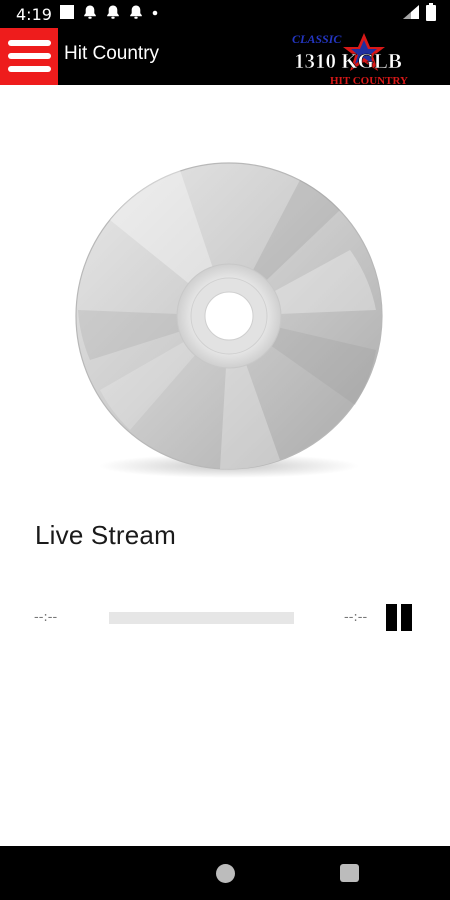 Image resolution: width=450 pixels, height=900 pixels. What do you see at coordinates (112, 53) in the screenshot?
I see `app-title: Hit Country` at bounding box center [112, 53].